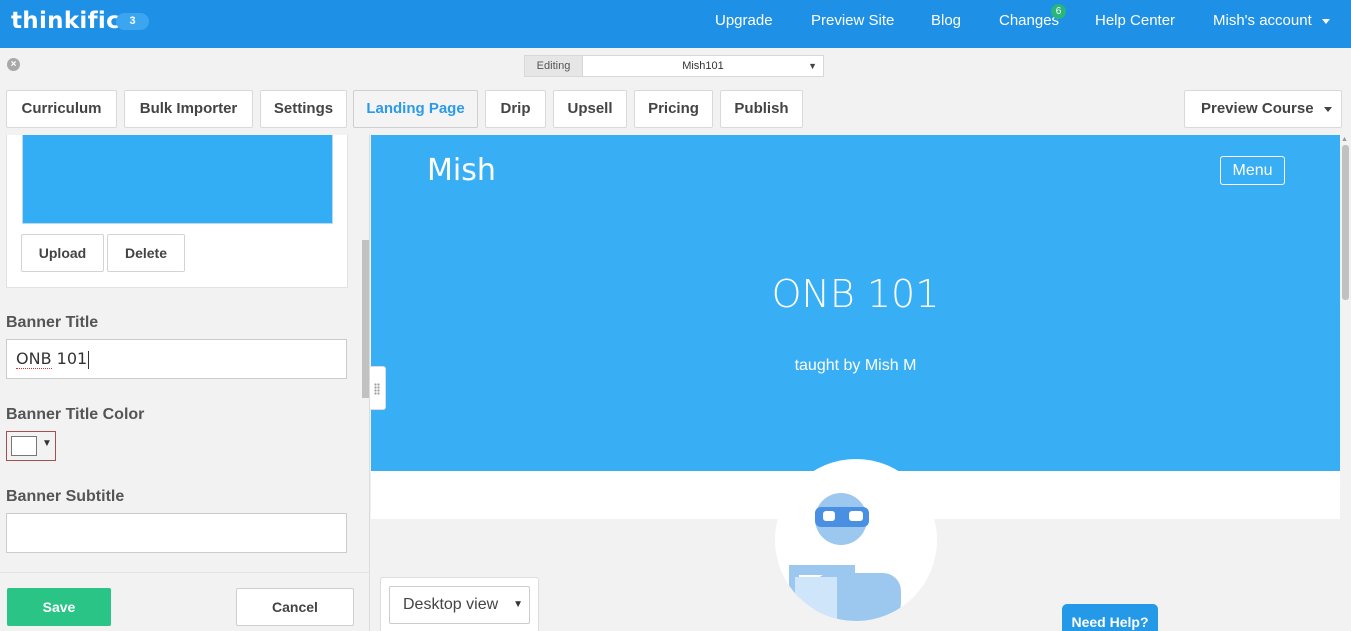 Image resolution: width=1351 pixels, height=631 pixels. Describe the element at coordinates (177, 179) in the screenshot. I see `banner-image-preview` at that location.